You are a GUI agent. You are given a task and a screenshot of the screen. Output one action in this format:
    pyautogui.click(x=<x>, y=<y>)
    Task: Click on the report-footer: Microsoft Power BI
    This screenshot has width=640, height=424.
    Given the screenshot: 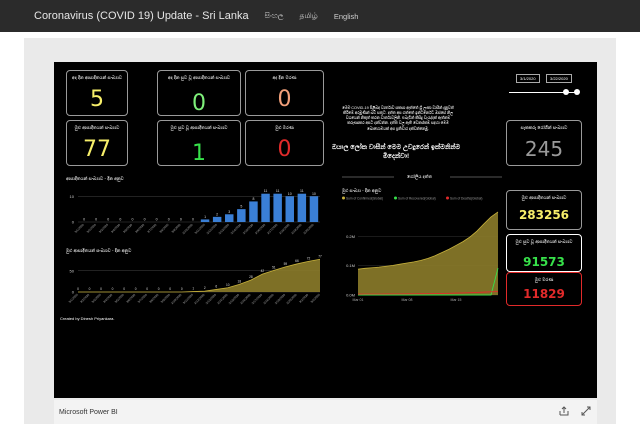 What is the action you would take?
    pyautogui.click(x=325, y=412)
    